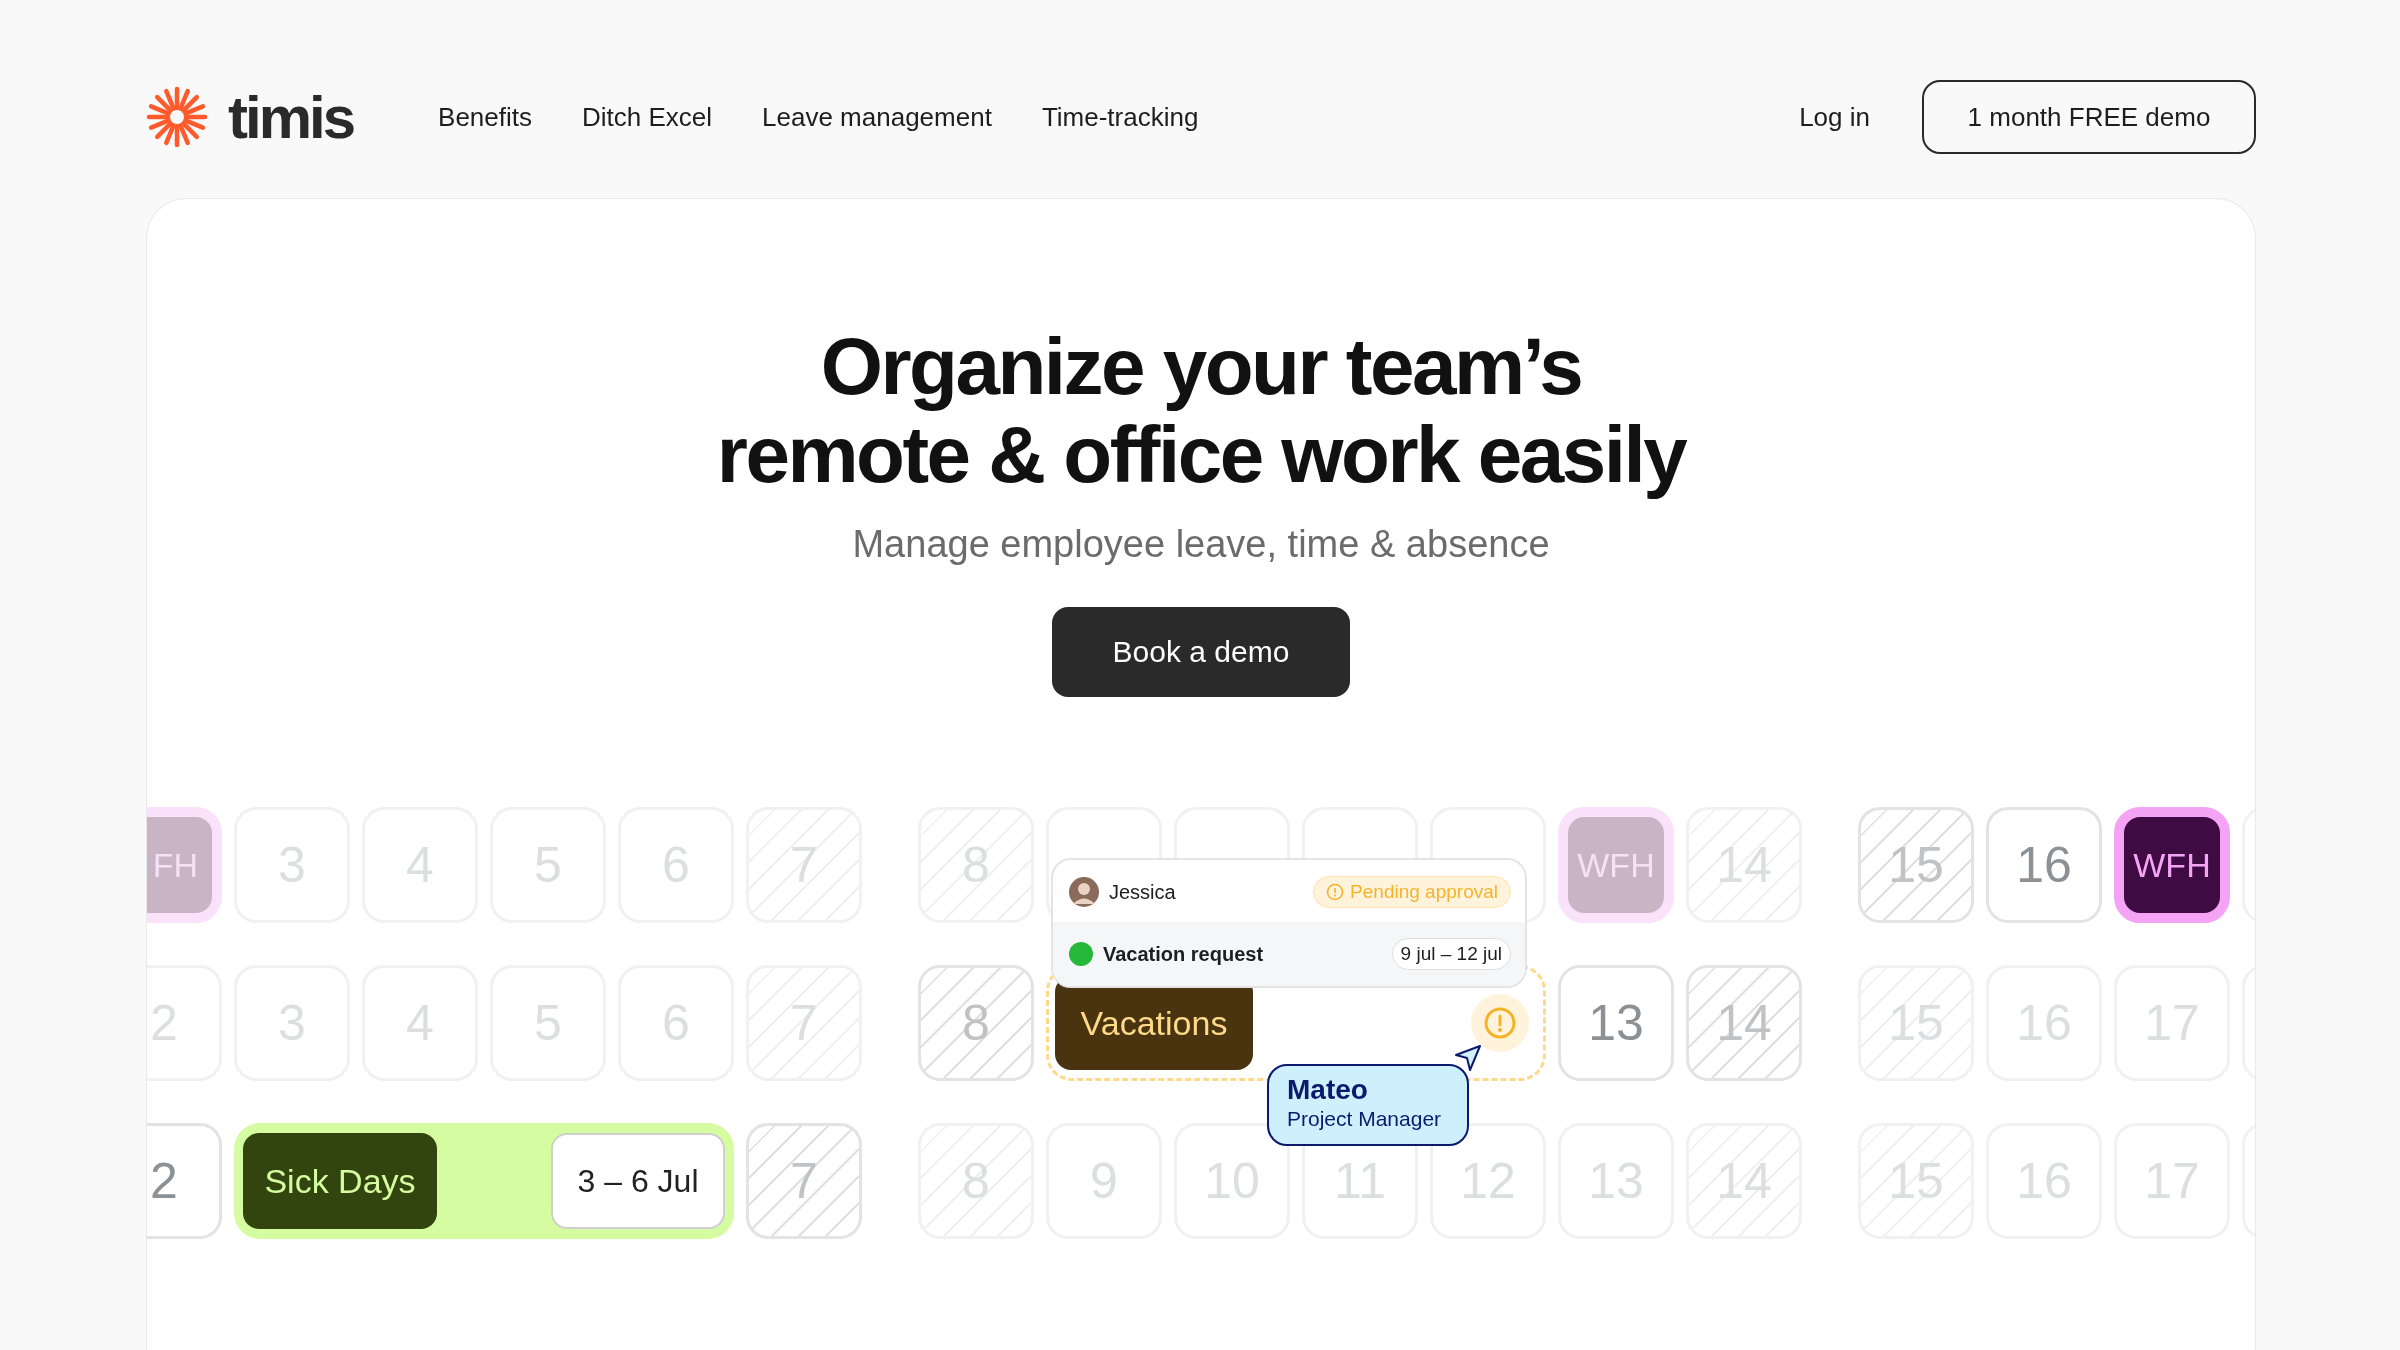 Image resolution: width=2400 pixels, height=1350 pixels. What do you see at coordinates (2044, 865) in the screenshot?
I see `calendar-day: 16` at bounding box center [2044, 865].